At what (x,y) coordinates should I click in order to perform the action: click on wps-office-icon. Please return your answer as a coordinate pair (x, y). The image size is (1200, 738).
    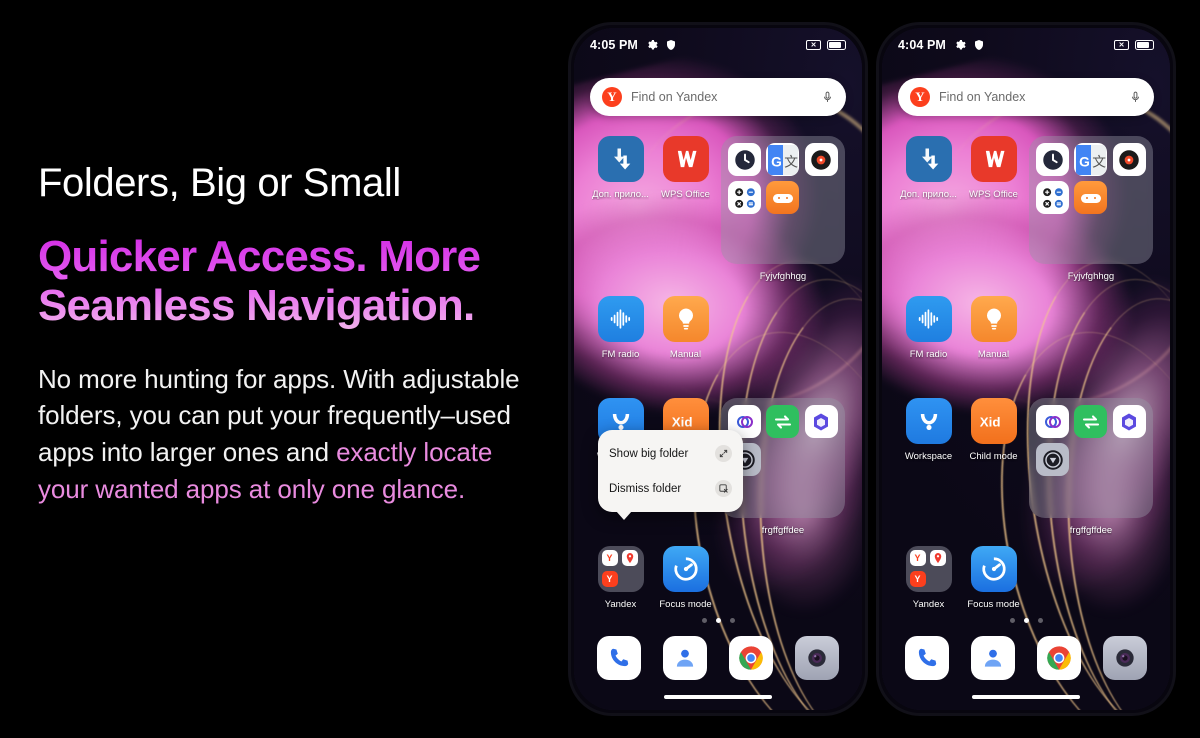
    Looking at the image, I should click on (993, 159).